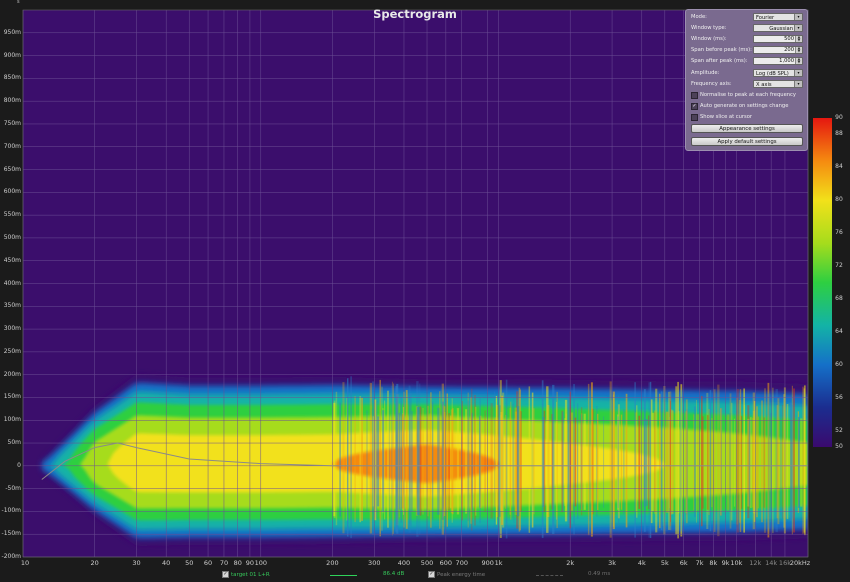  Describe the element at coordinates (487, 563) in the screenshot. I see `x-tick-label: 900` at that location.